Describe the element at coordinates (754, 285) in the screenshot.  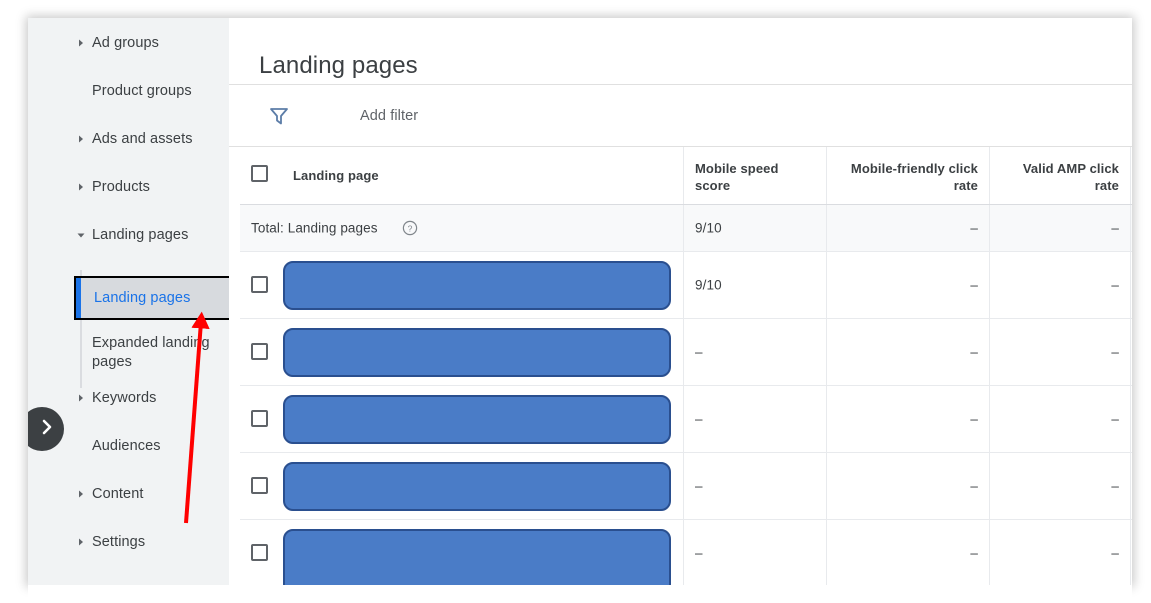
I see `row-cell-mobile-speed-score: 9/10` at that location.